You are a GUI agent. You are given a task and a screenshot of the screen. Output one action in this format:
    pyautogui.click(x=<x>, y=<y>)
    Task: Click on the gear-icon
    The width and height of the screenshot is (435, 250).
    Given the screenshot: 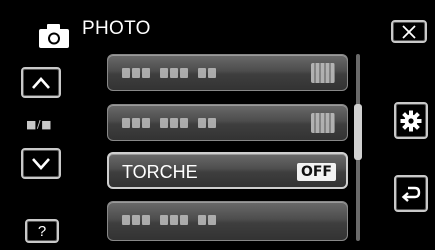 What is the action you would take?
    pyautogui.click(x=411, y=120)
    